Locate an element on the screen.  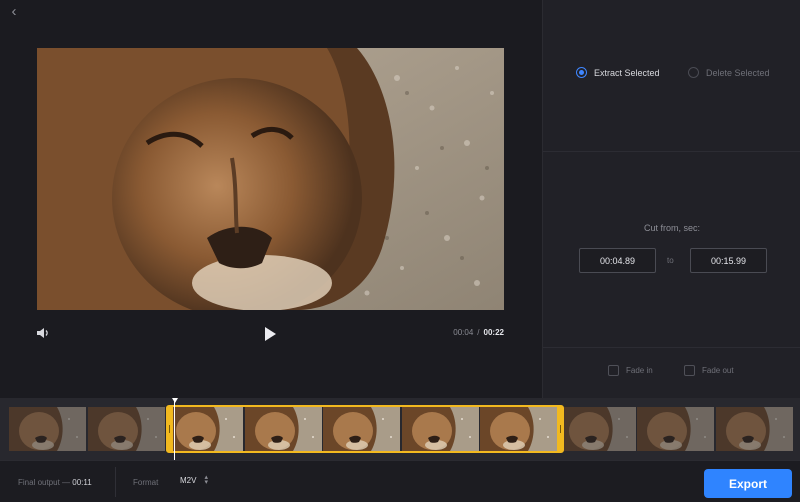
radio-dot is located at coordinates (693, 72).